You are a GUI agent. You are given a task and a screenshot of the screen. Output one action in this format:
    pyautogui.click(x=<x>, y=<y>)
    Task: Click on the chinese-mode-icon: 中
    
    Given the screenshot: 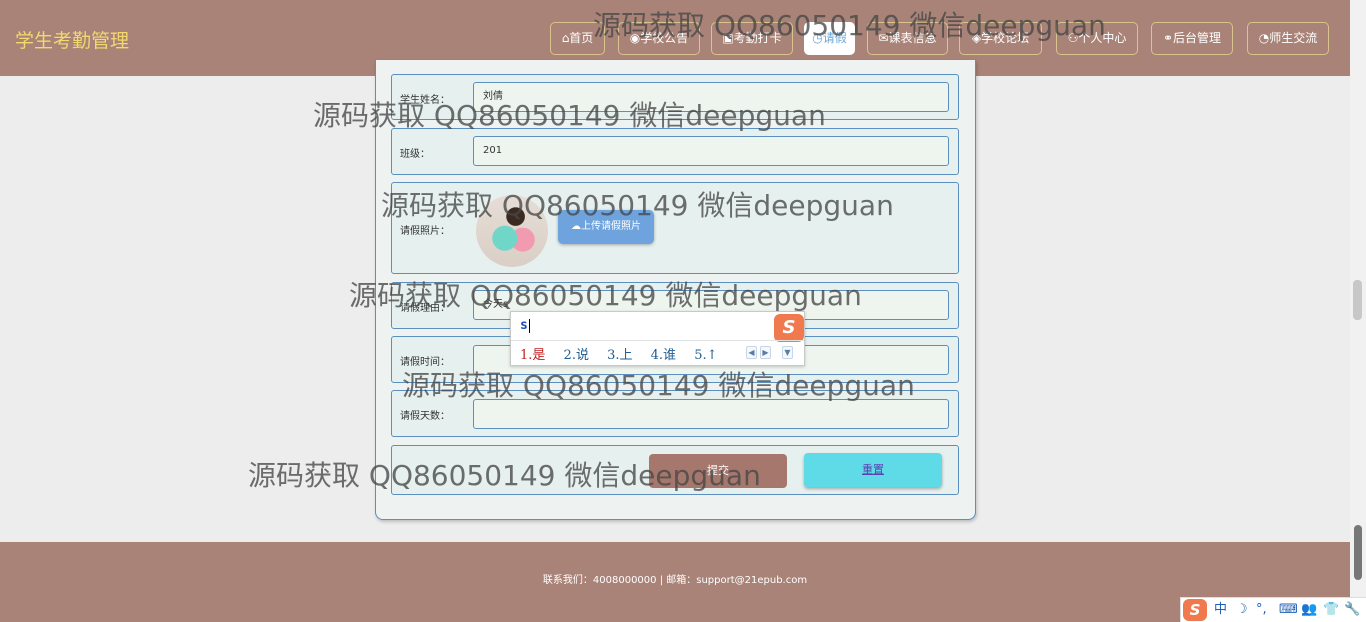 What is the action you would take?
    pyautogui.click(x=1220, y=610)
    